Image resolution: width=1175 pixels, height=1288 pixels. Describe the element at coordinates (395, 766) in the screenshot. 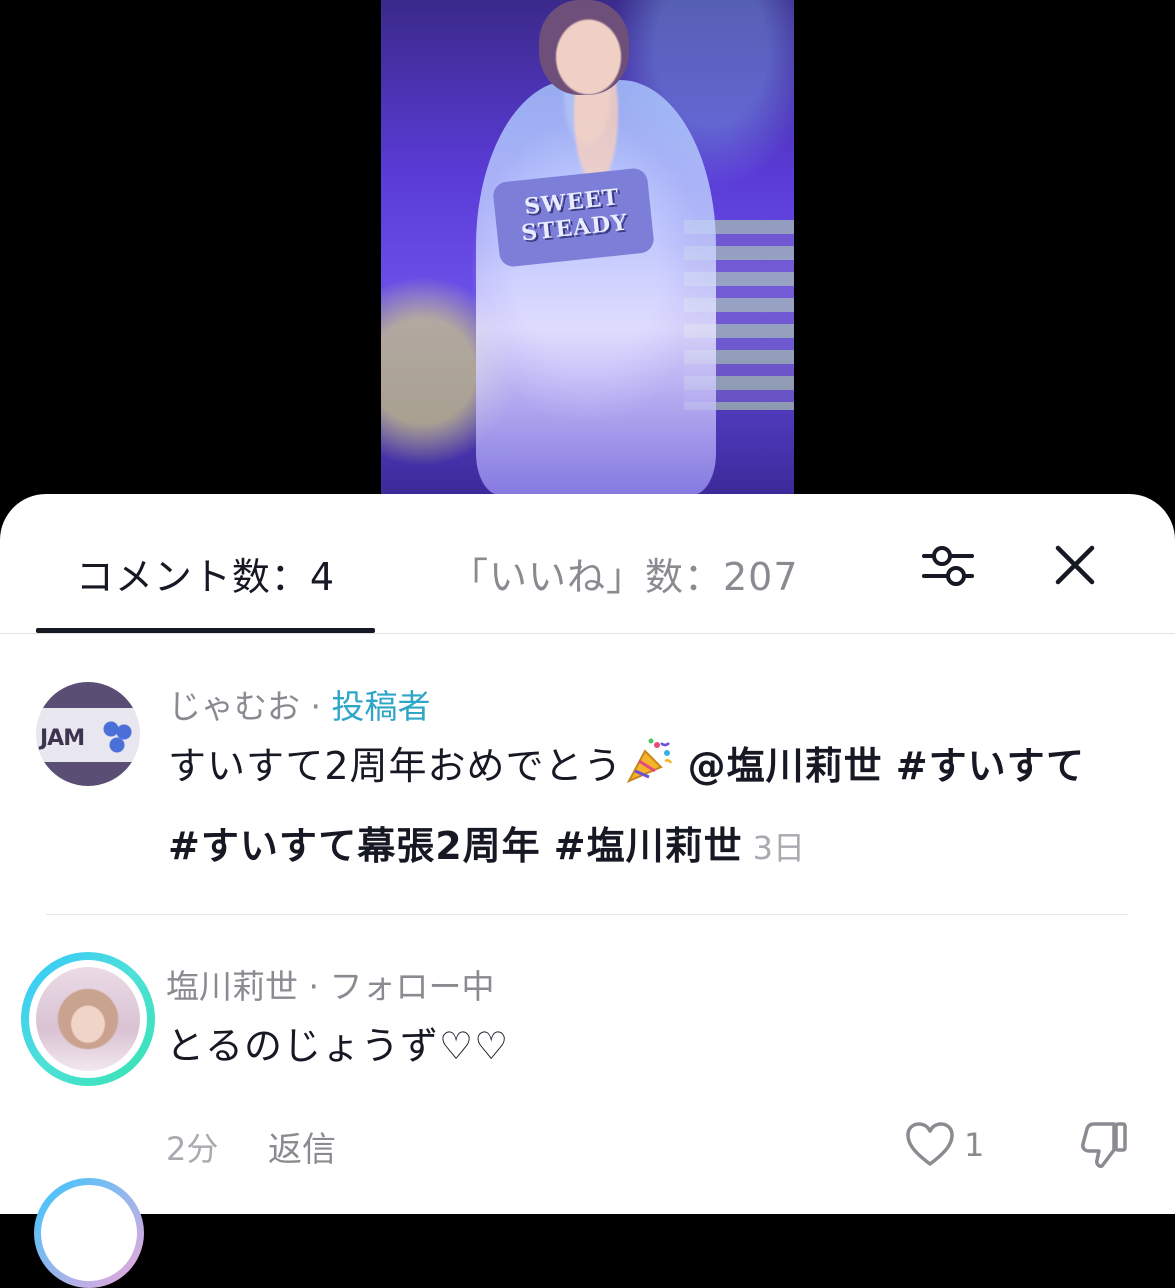

I see `comment-body: すいすて2周年おめでとう` at that location.